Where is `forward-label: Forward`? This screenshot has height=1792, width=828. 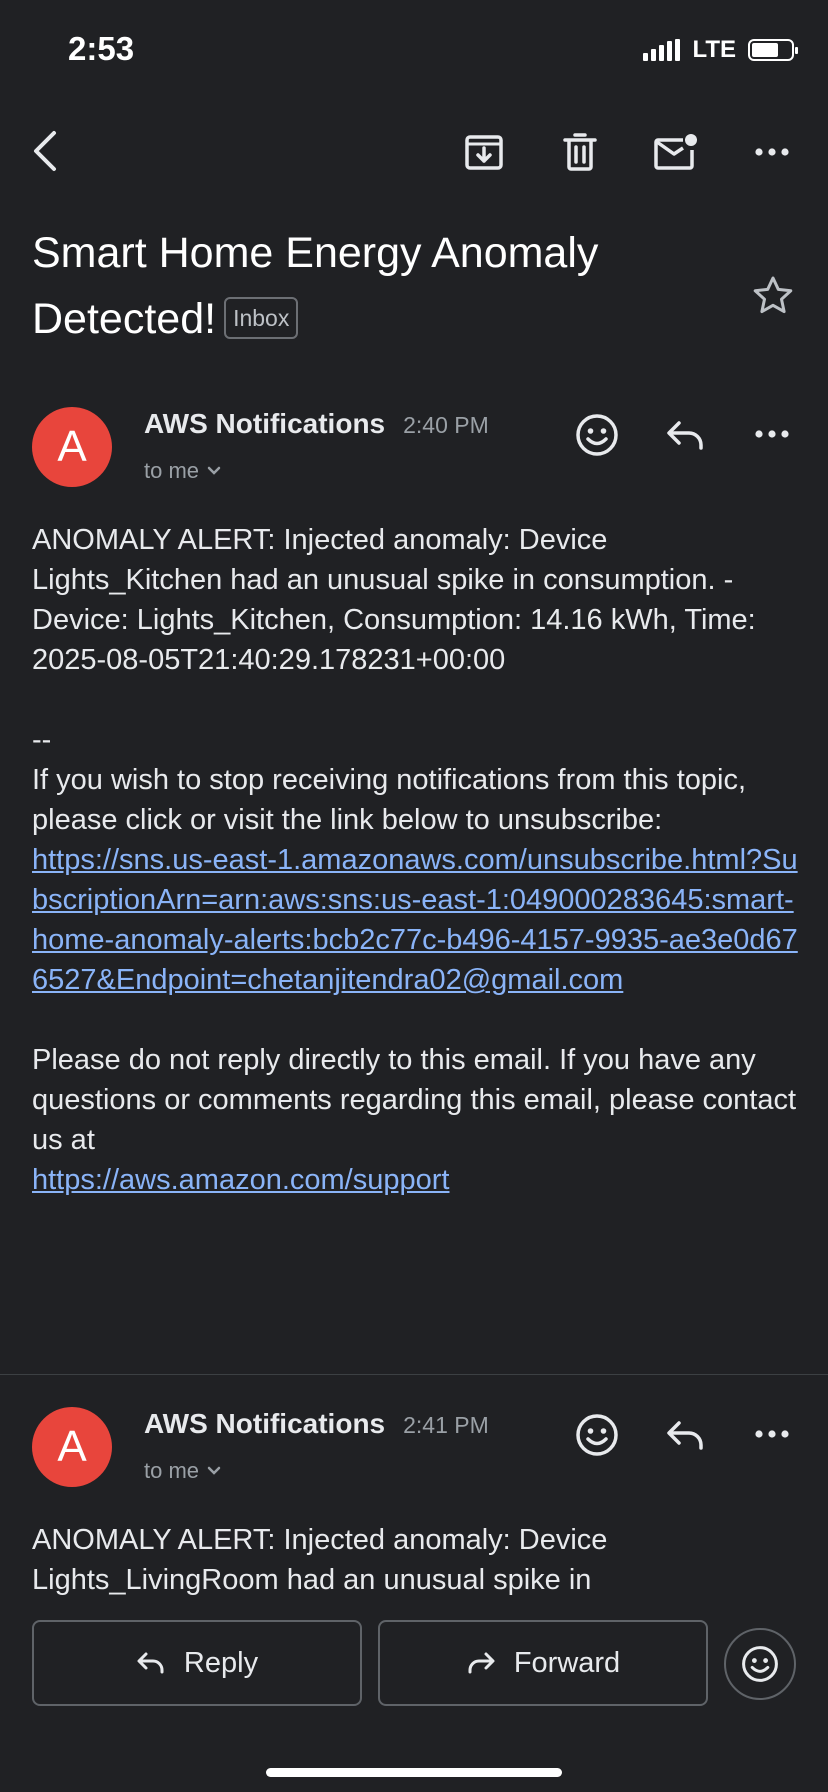 forward-label: Forward is located at coordinates (567, 1662).